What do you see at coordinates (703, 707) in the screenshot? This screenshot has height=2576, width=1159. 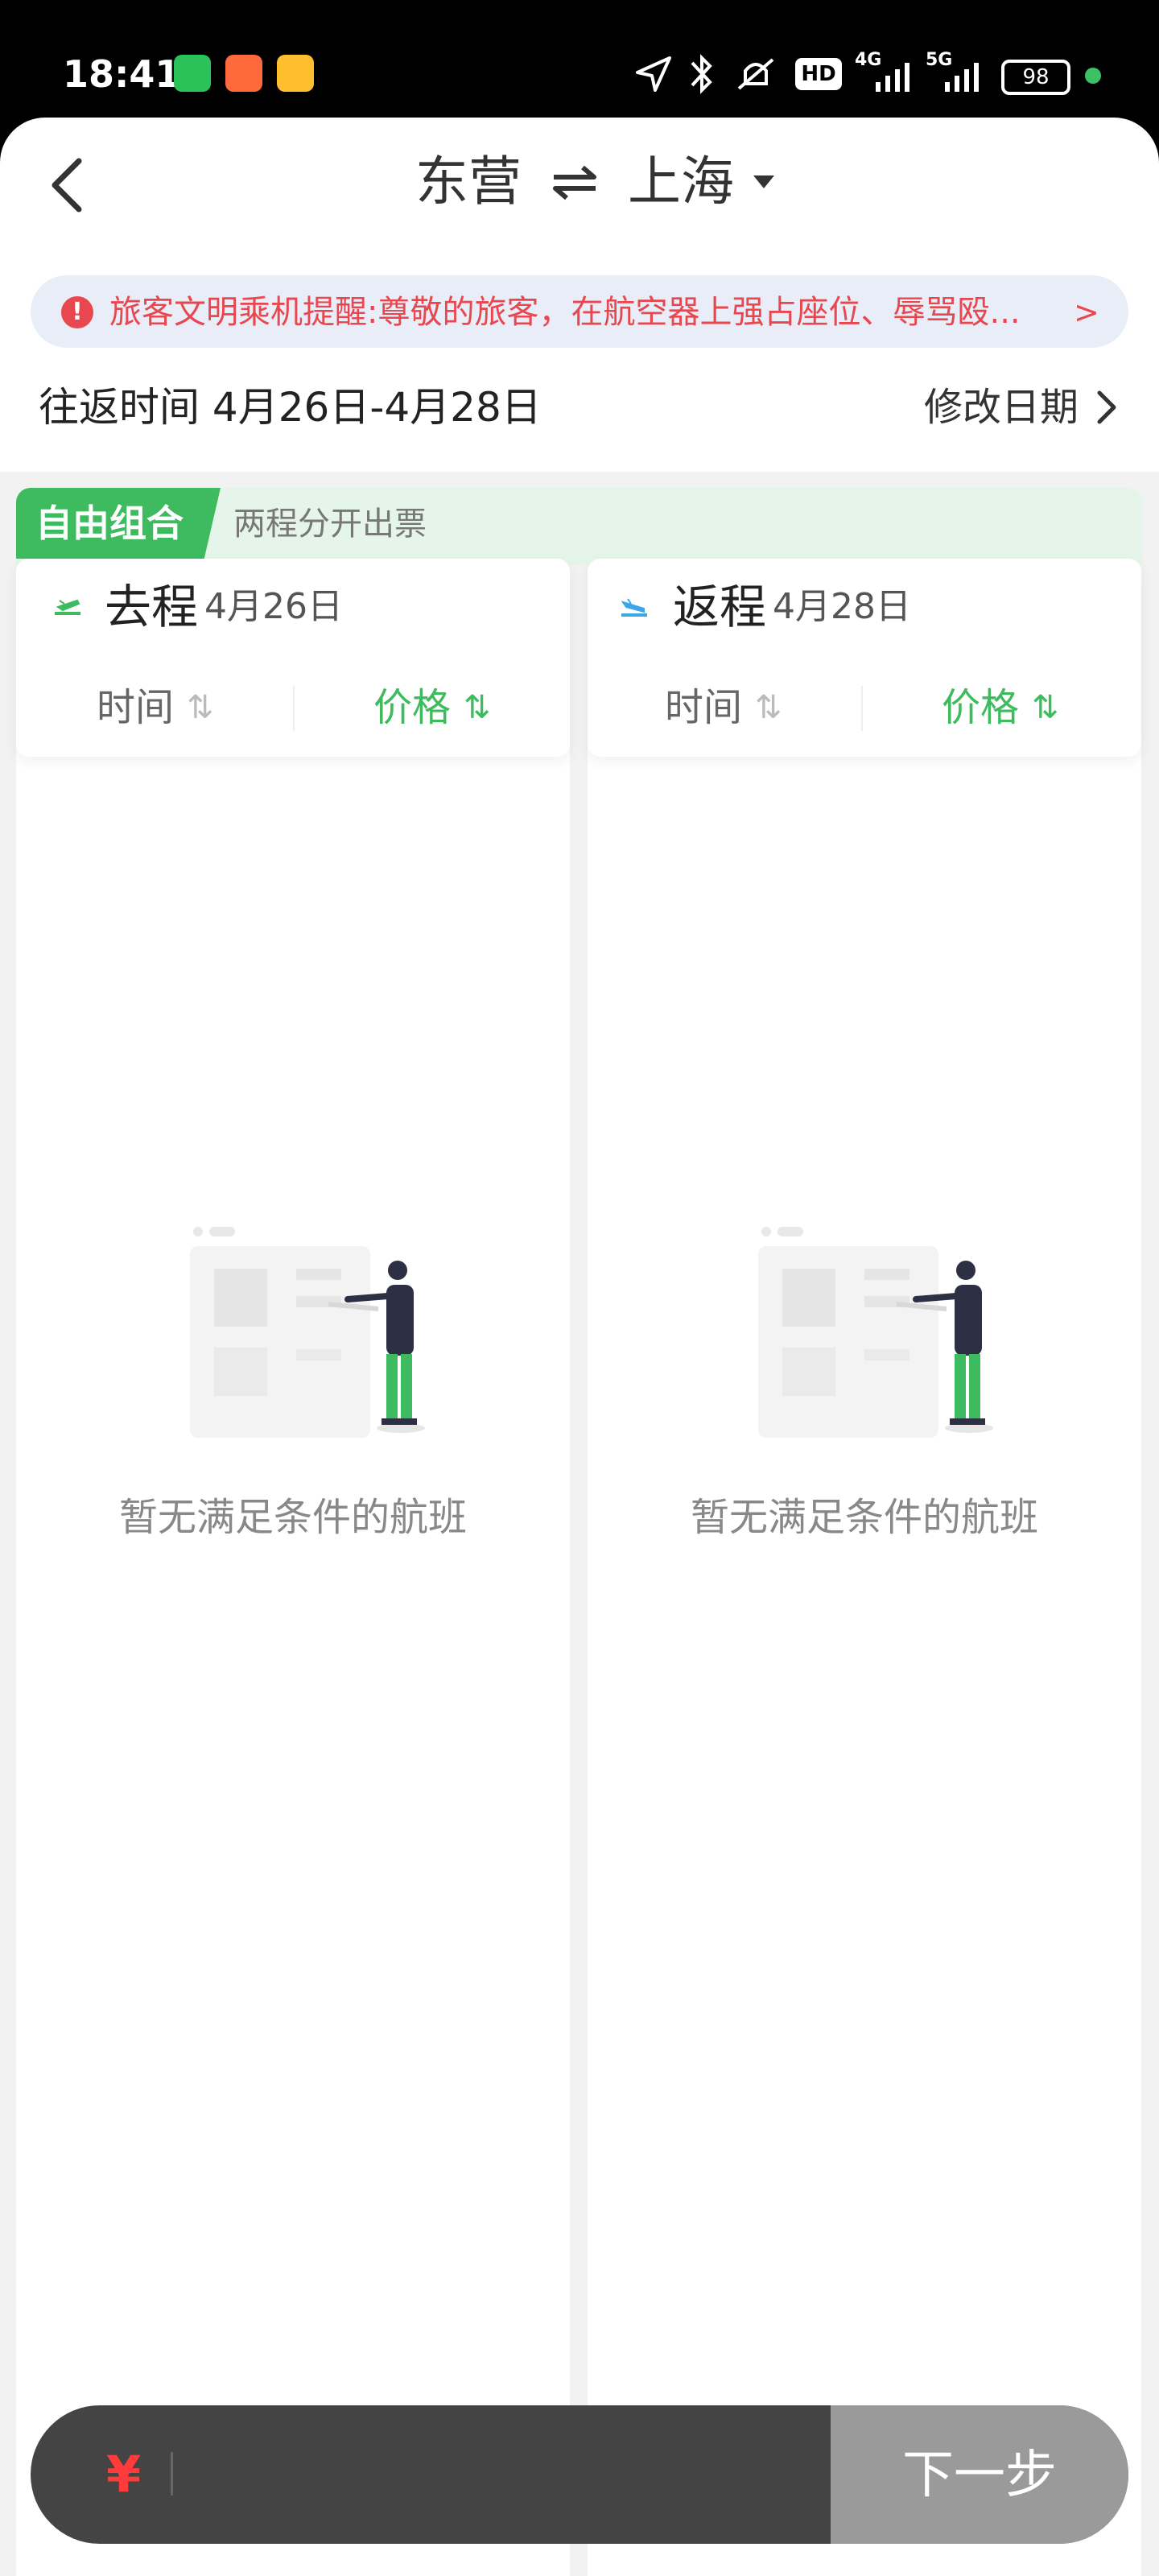 I see `return-sort-time: 时间` at bounding box center [703, 707].